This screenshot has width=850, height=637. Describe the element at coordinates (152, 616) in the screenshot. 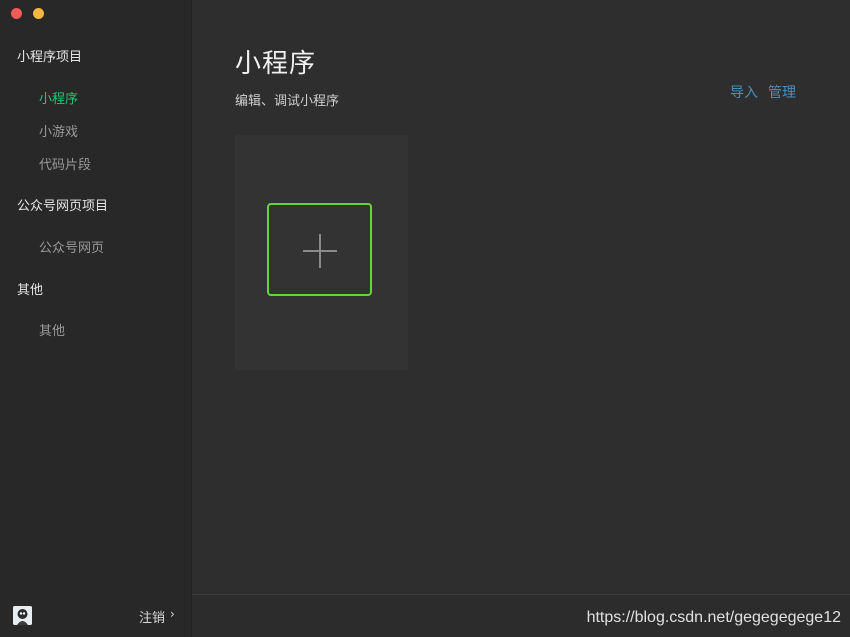

I see `logout-button: 注销` at that location.